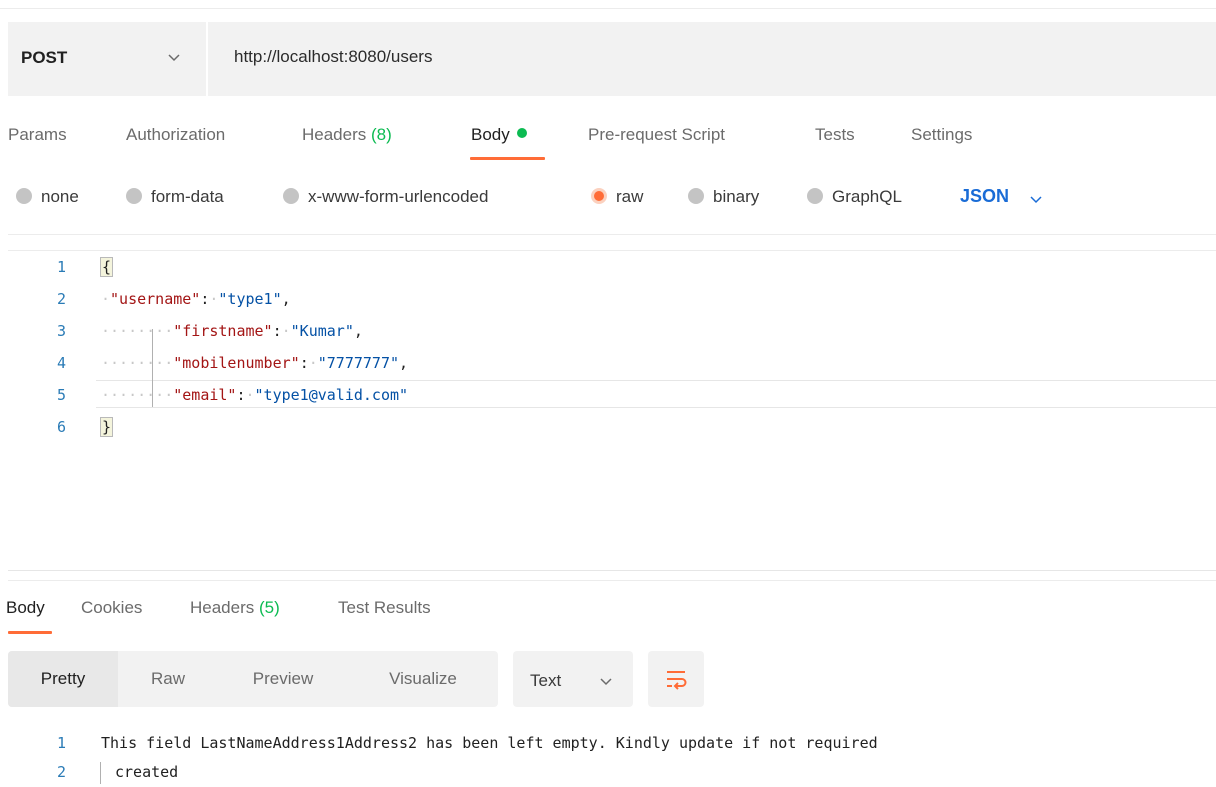 The height and width of the screenshot is (787, 1216). I want to click on method-label: POST, so click(44, 57).